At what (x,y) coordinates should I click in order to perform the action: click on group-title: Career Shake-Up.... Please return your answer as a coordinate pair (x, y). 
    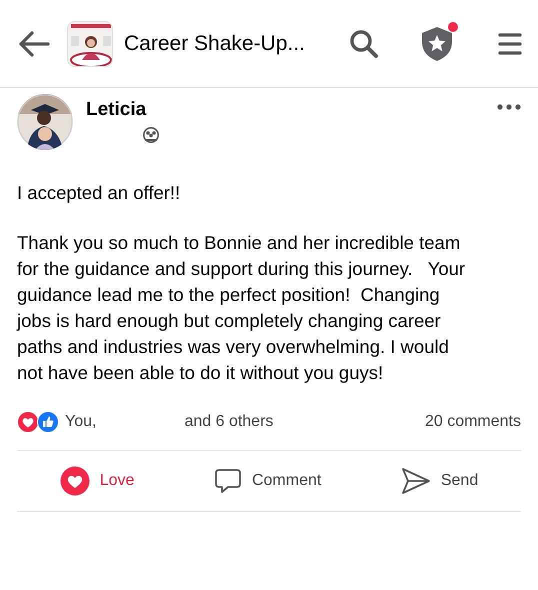
    Looking at the image, I should click on (236, 44).